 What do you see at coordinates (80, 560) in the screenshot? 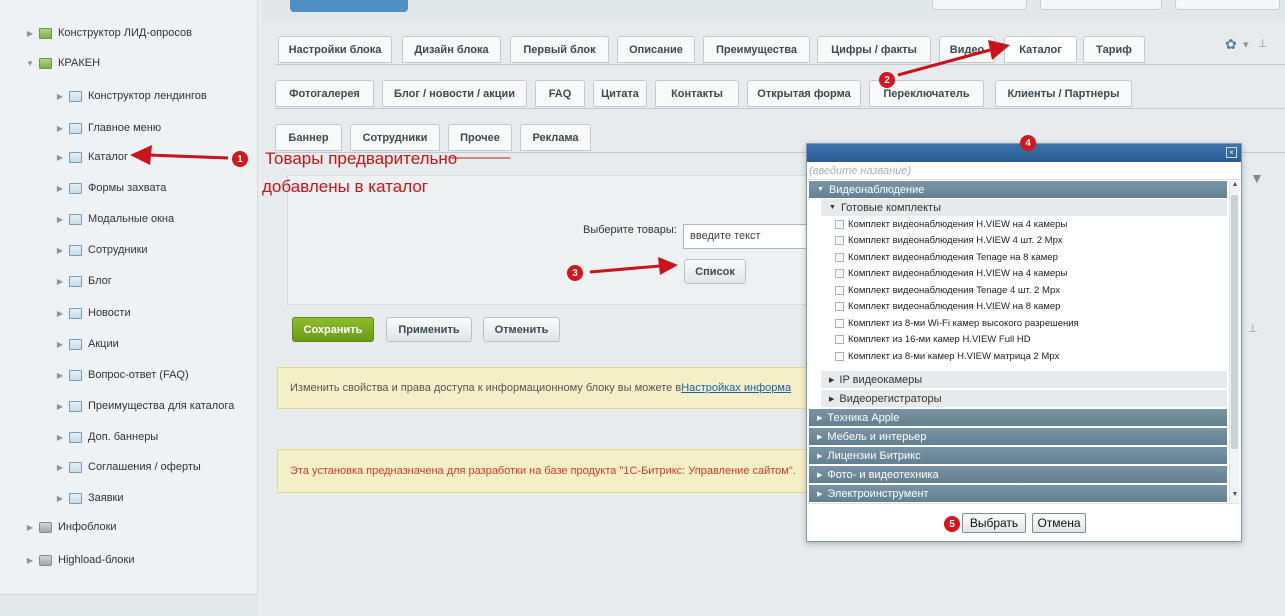
I see `sidebar-item: ▶ Highload-блоки` at bounding box center [80, 560].